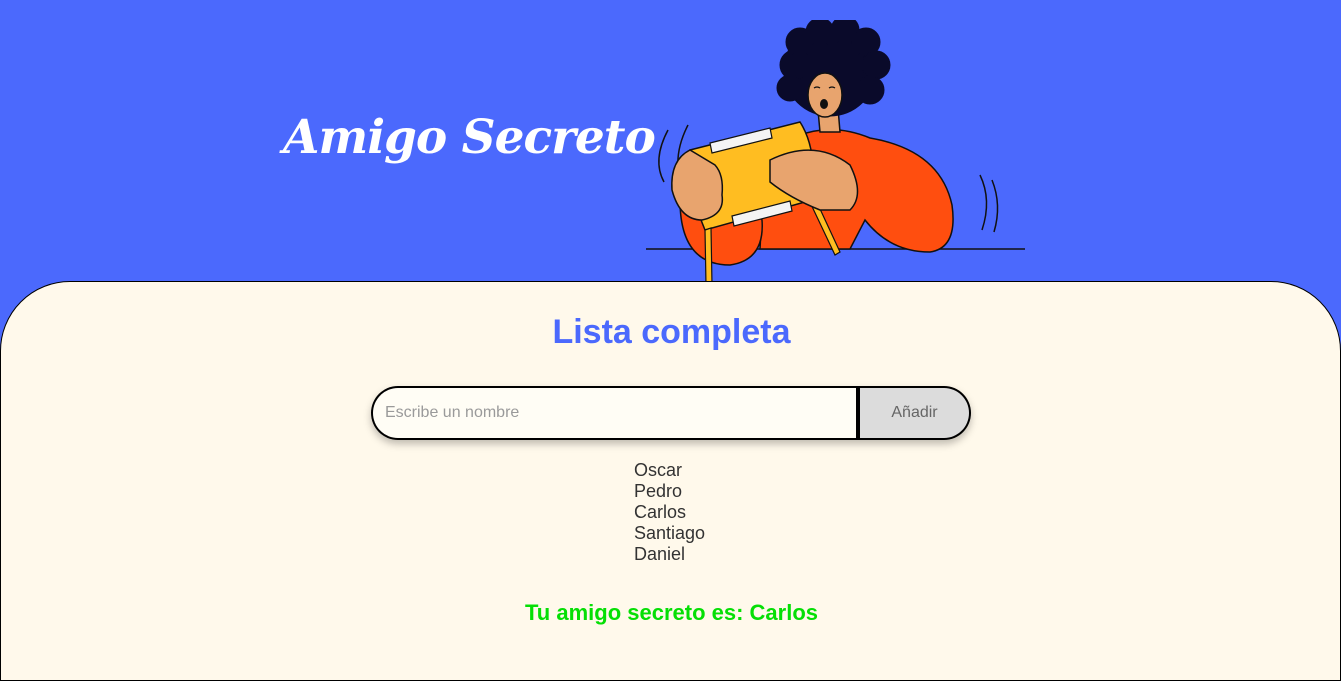 The image size is (1341, 681). What do you see at coordinates (469, 137) in the screenshot?
I see `app-title: Amigo Secreto` at bounding box center [469, 137].